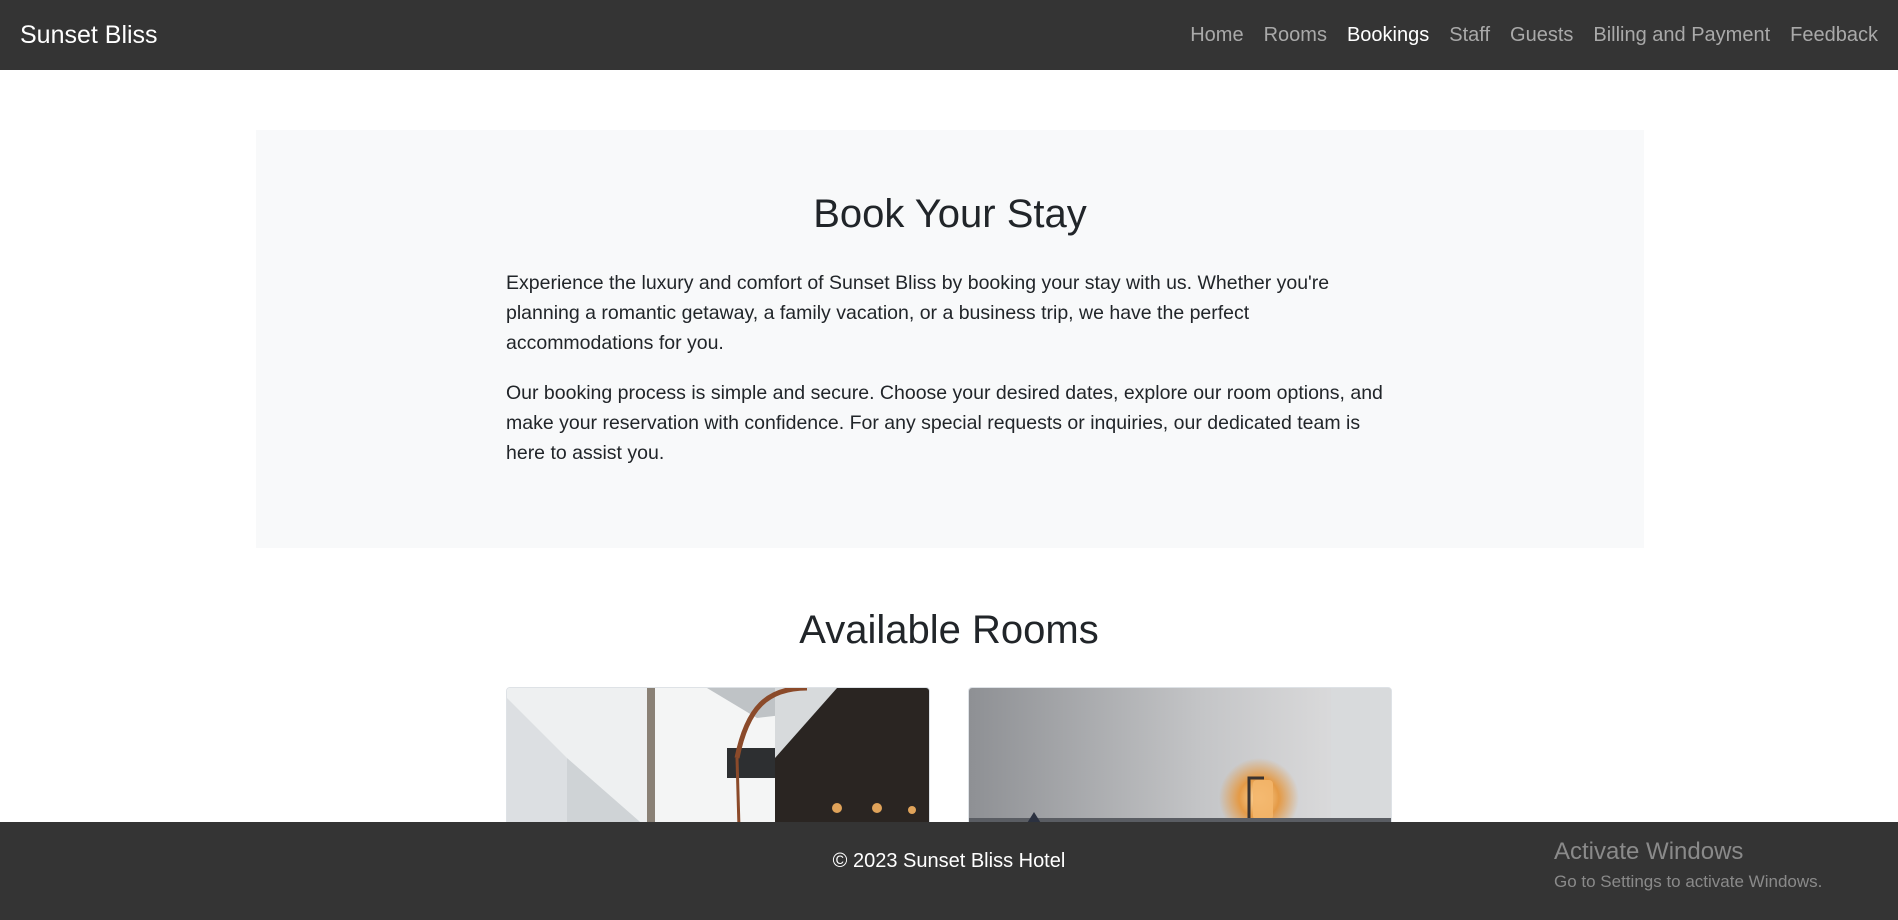 This screenshot has height=920, width=1898. Describe the element at coordinates (1216, 35) in the screenshot. I see `nav-link-home: Home` at that location.